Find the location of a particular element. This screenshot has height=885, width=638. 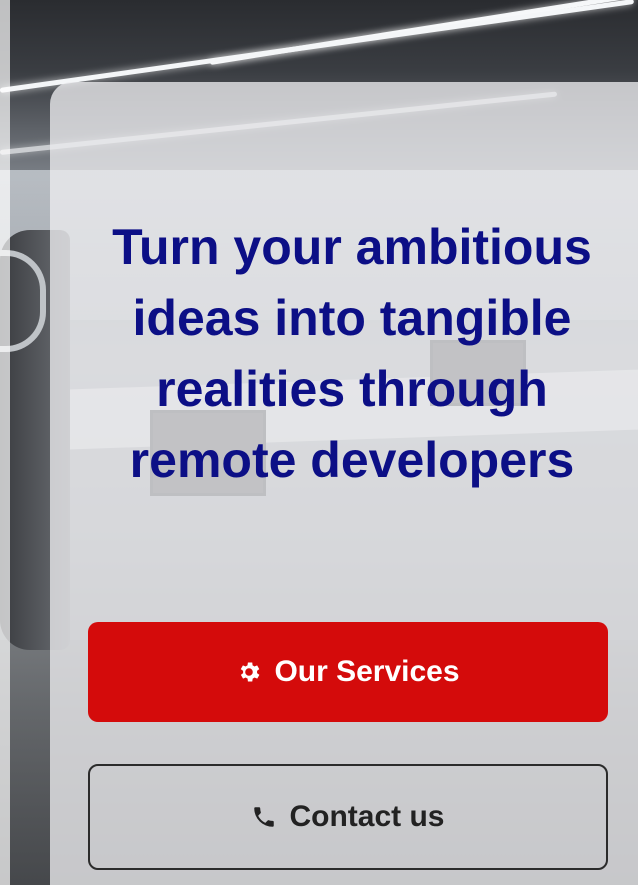

ceiling-light is located at coordinates (317, 46).